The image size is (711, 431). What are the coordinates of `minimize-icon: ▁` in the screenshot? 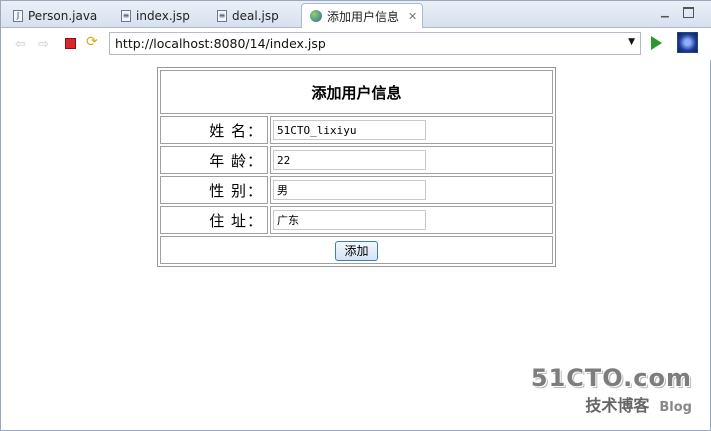 It's located at (666, 12).